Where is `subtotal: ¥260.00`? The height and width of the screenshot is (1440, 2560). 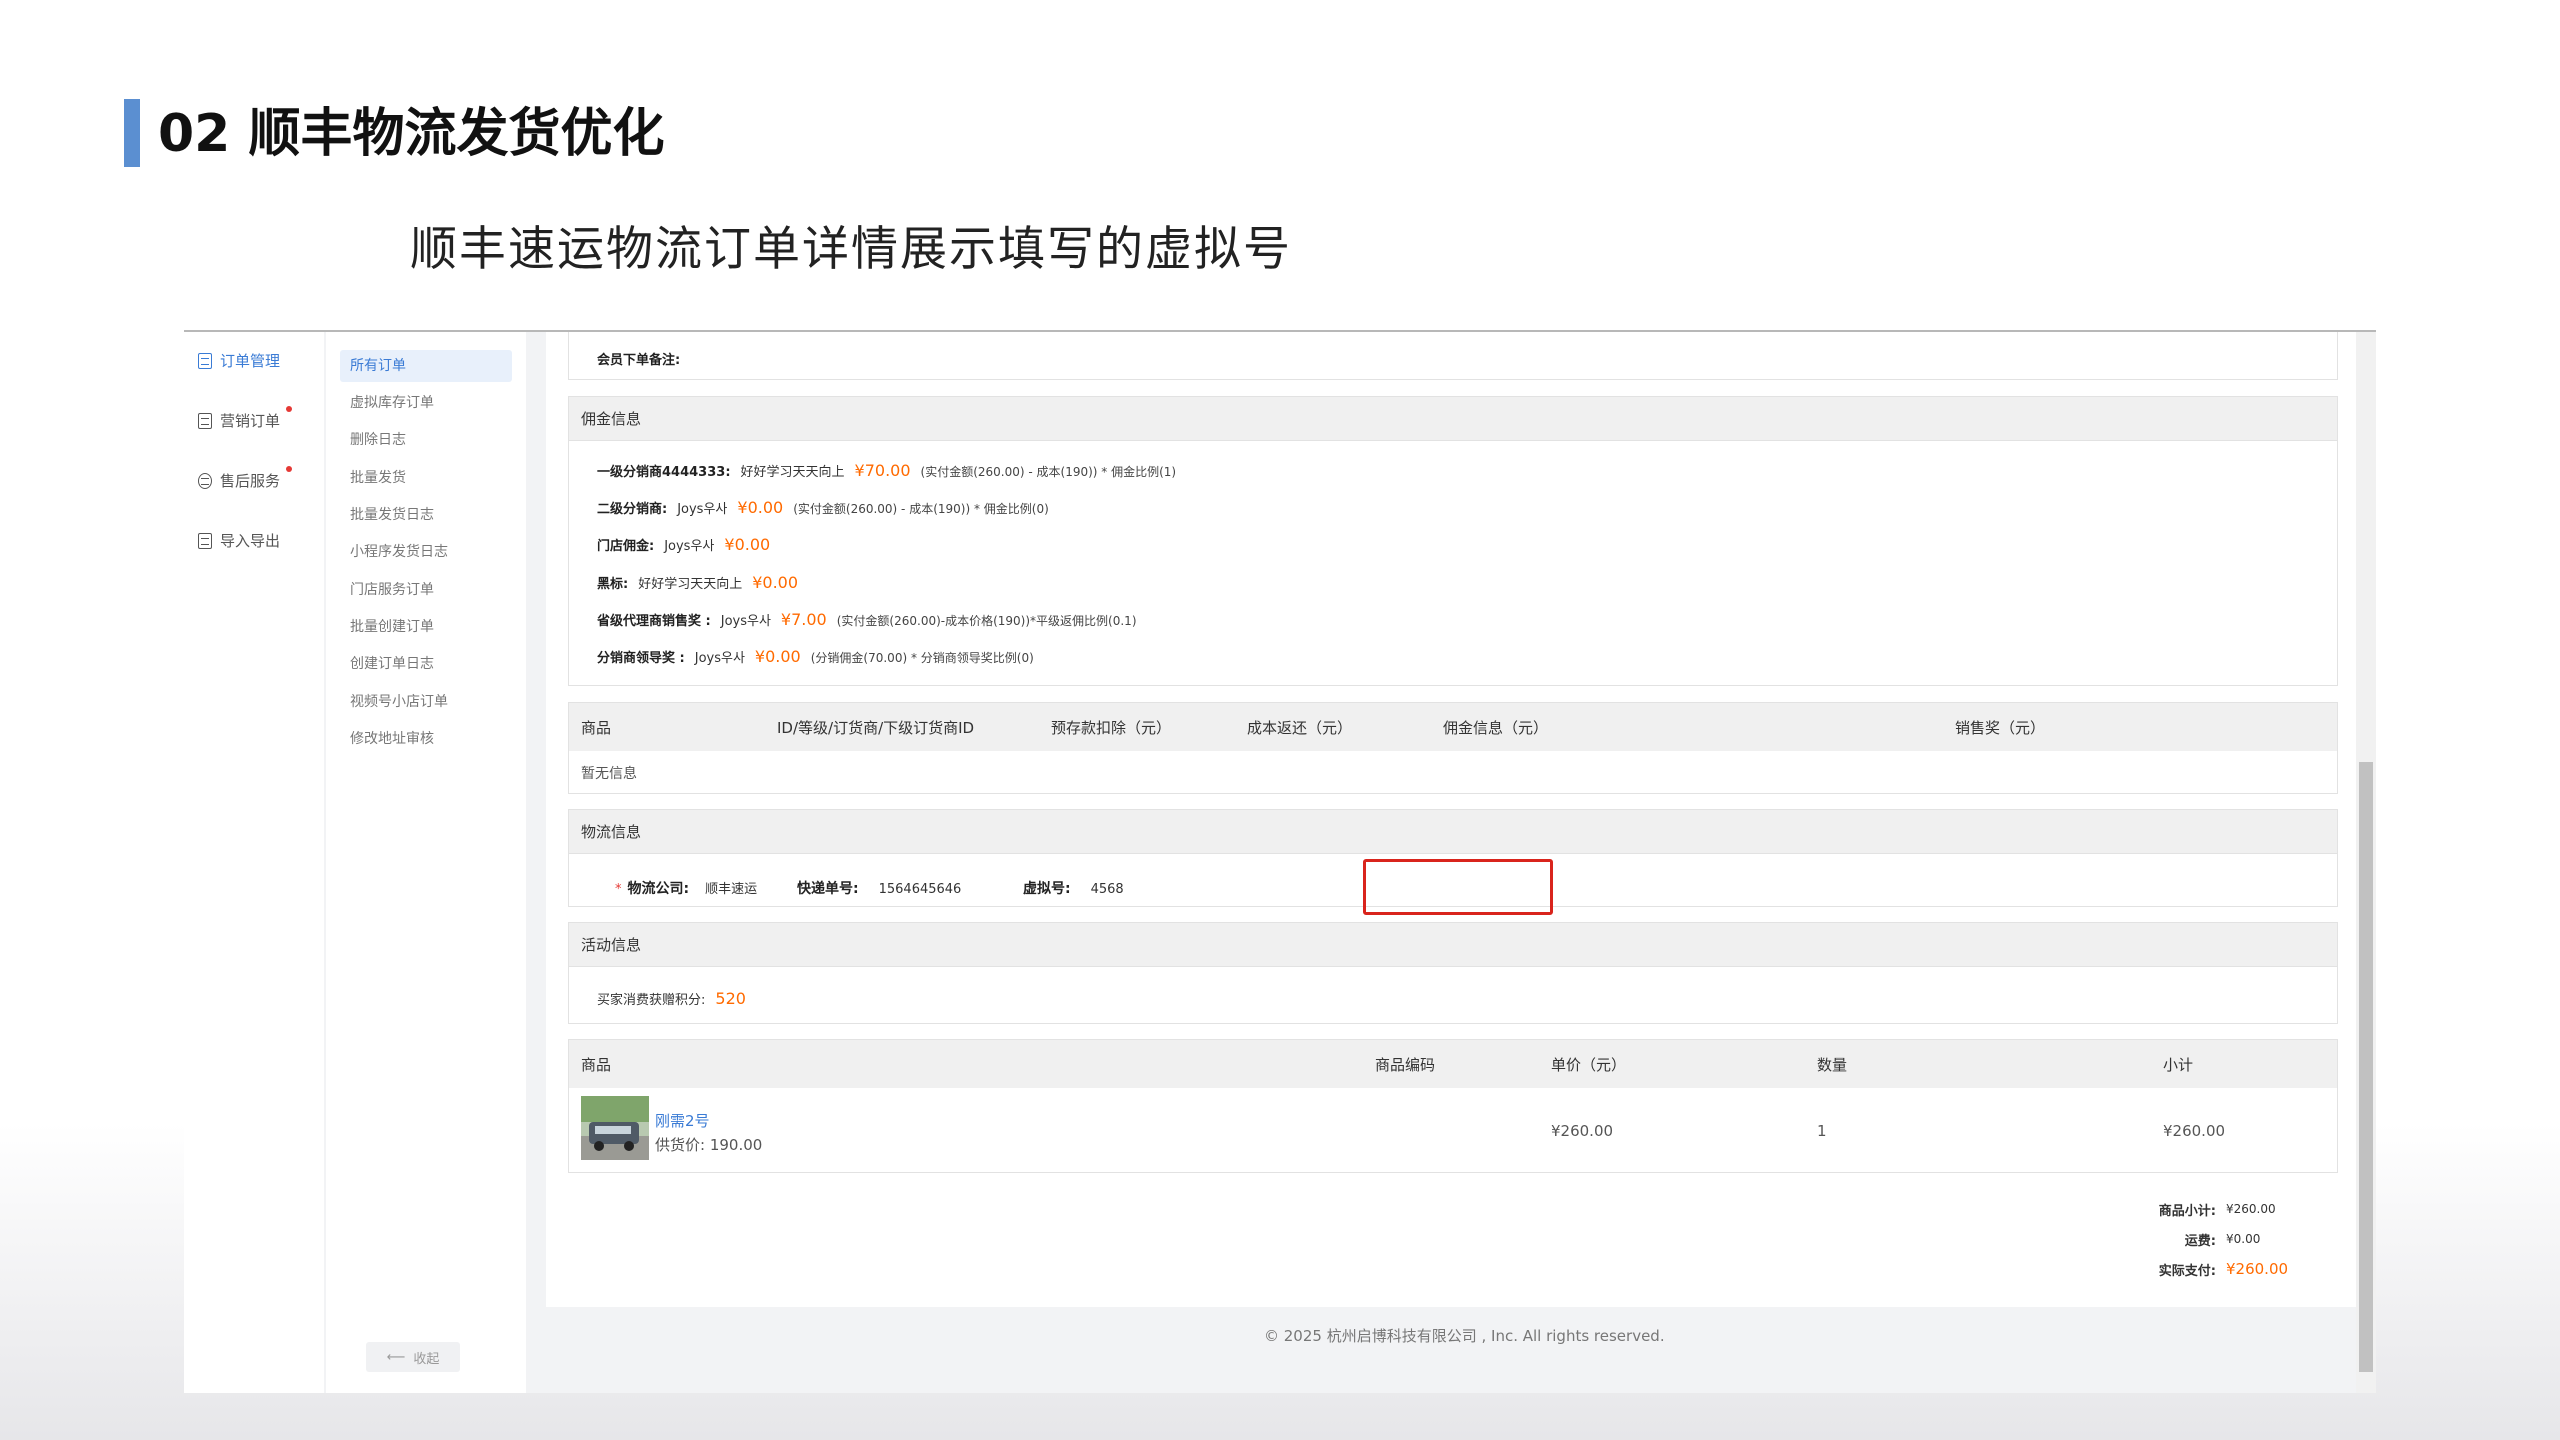 subtotal: ¥260.00 is located at coordinates (2194, 1131).